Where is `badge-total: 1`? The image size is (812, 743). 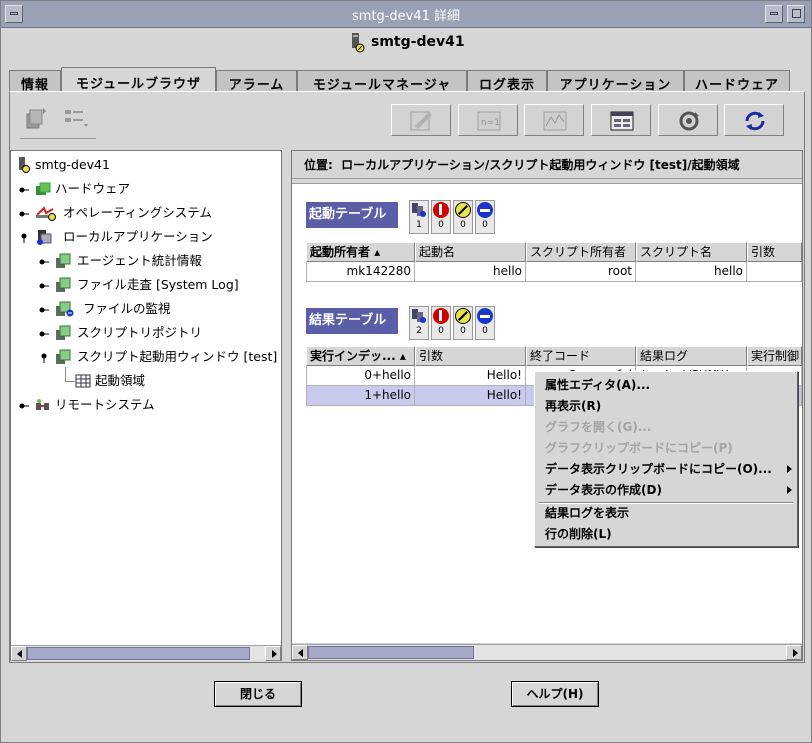
badge-total: 1 is located at coordinates (419, 217).